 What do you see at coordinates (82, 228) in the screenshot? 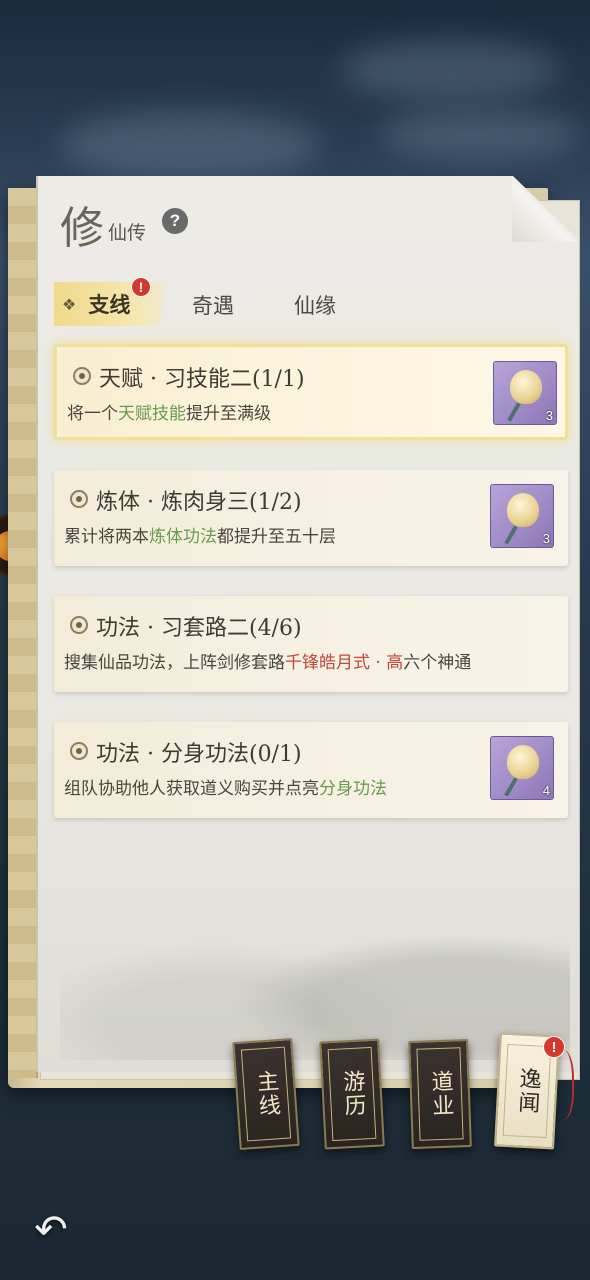
I see `page-title: 修` at bounding box center [82, 228].